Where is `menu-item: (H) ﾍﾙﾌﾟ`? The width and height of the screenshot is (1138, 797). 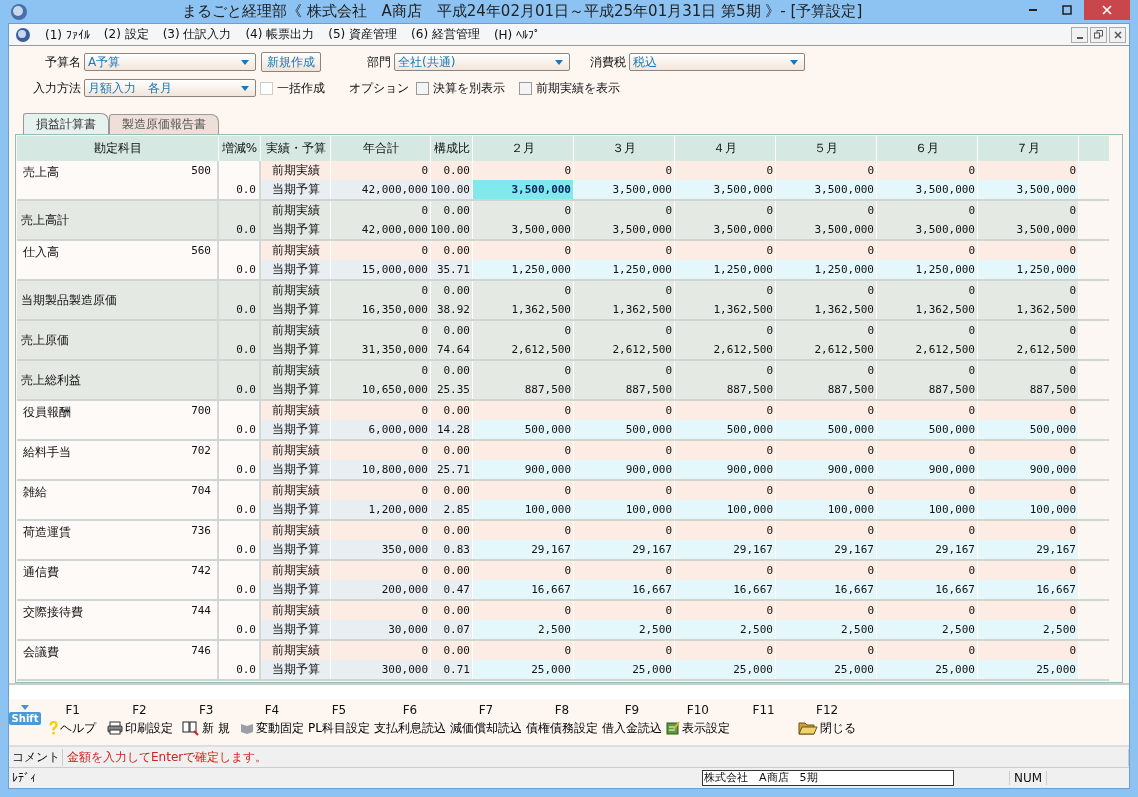
menu-item: (H) ﾍﾙﾌﾟ is located at coordinates (517, 34).